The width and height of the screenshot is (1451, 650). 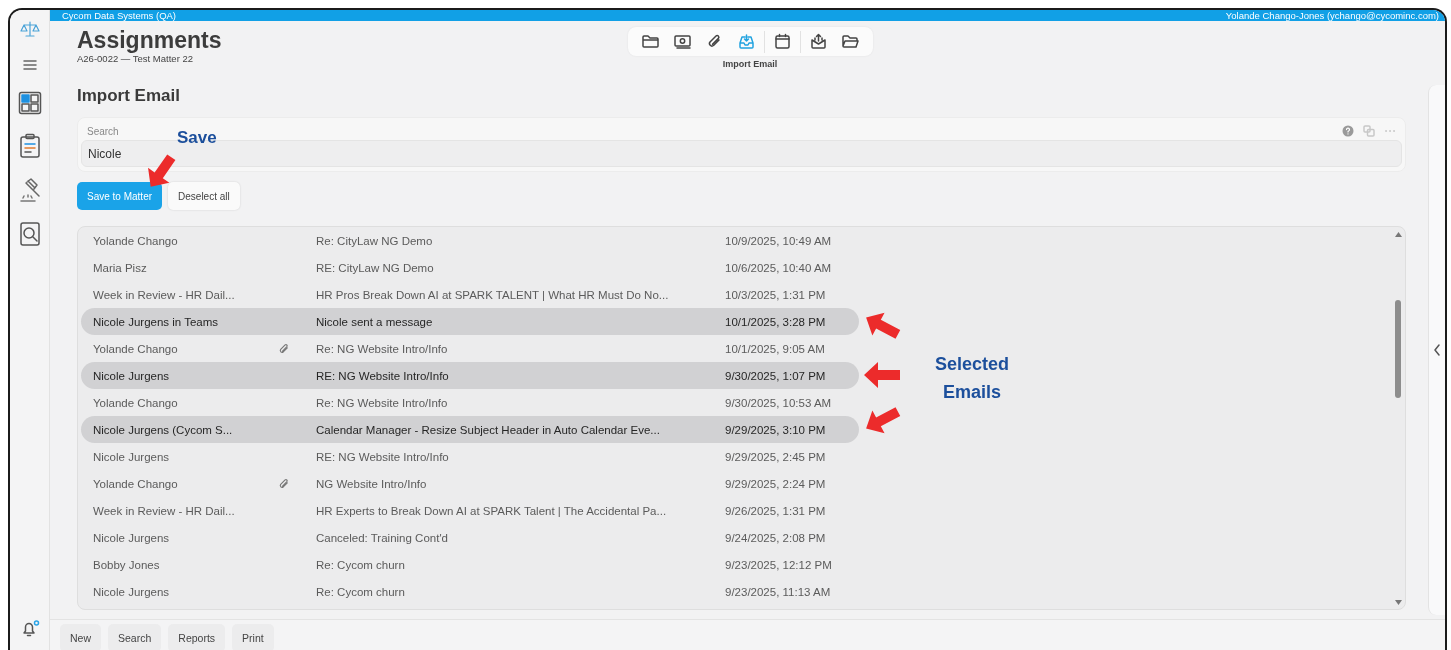 I want to click on bottom-button: Reports, so click(x=197, y=637).